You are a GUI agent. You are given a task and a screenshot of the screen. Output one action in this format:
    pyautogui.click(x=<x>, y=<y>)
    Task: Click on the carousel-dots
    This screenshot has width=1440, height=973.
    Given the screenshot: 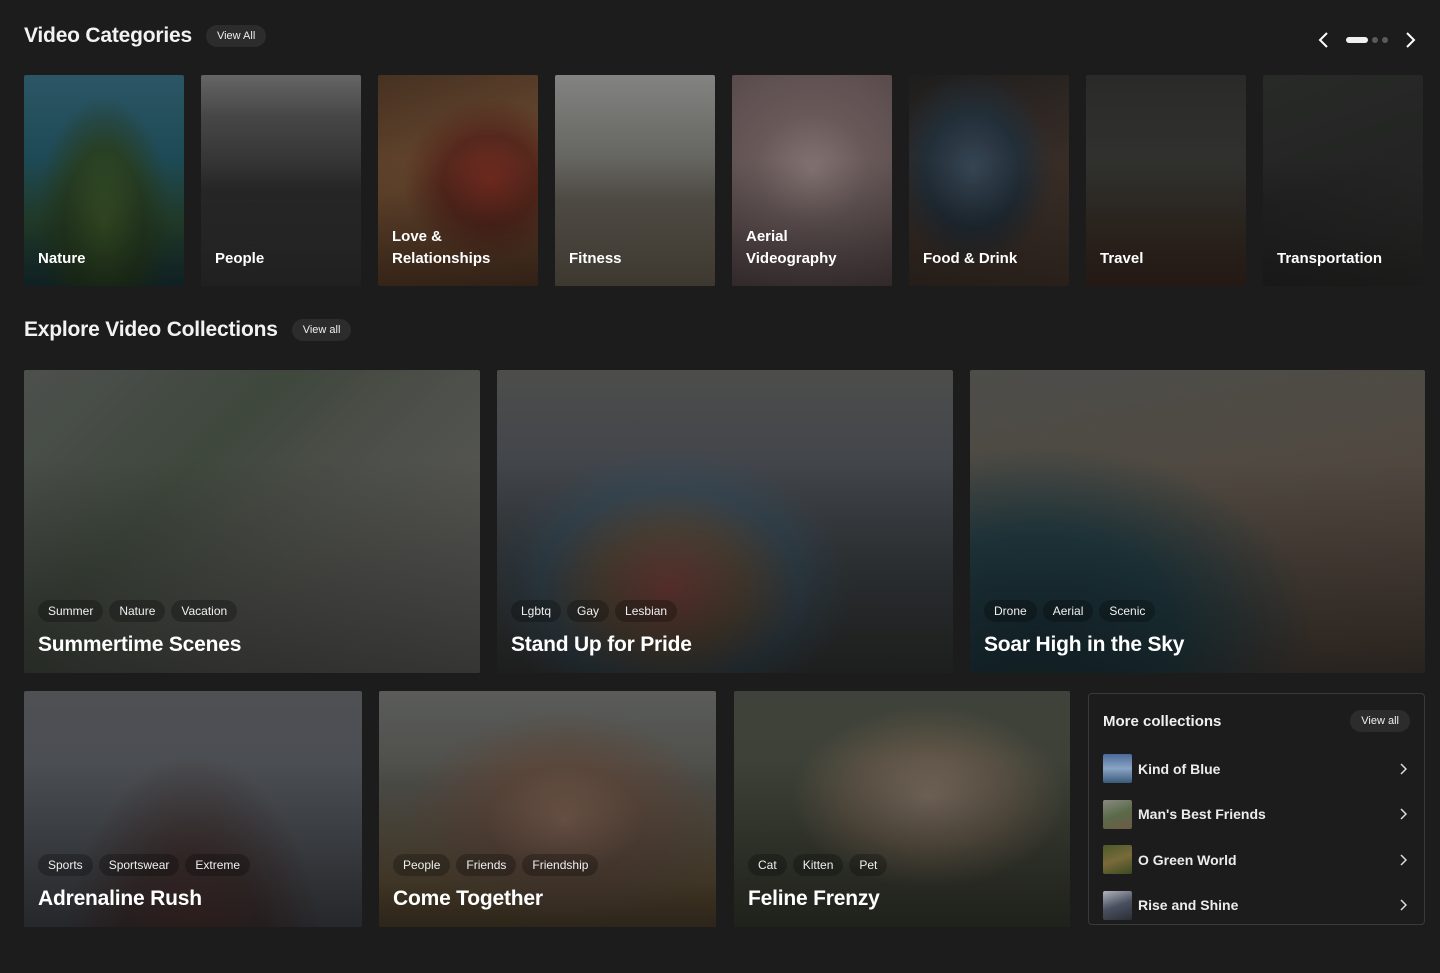 What is the action you would take?
    pyautogui.click(x=1367, y=40)
    